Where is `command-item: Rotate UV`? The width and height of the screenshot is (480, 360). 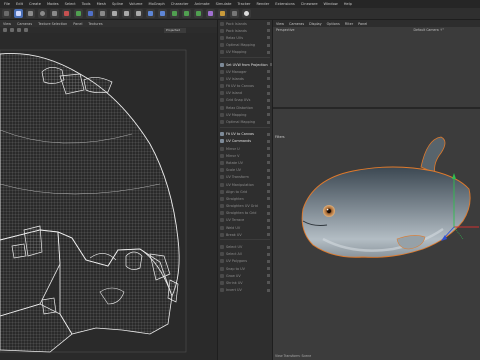
command-item: Rotate UV is located at coordinates (245, 162).